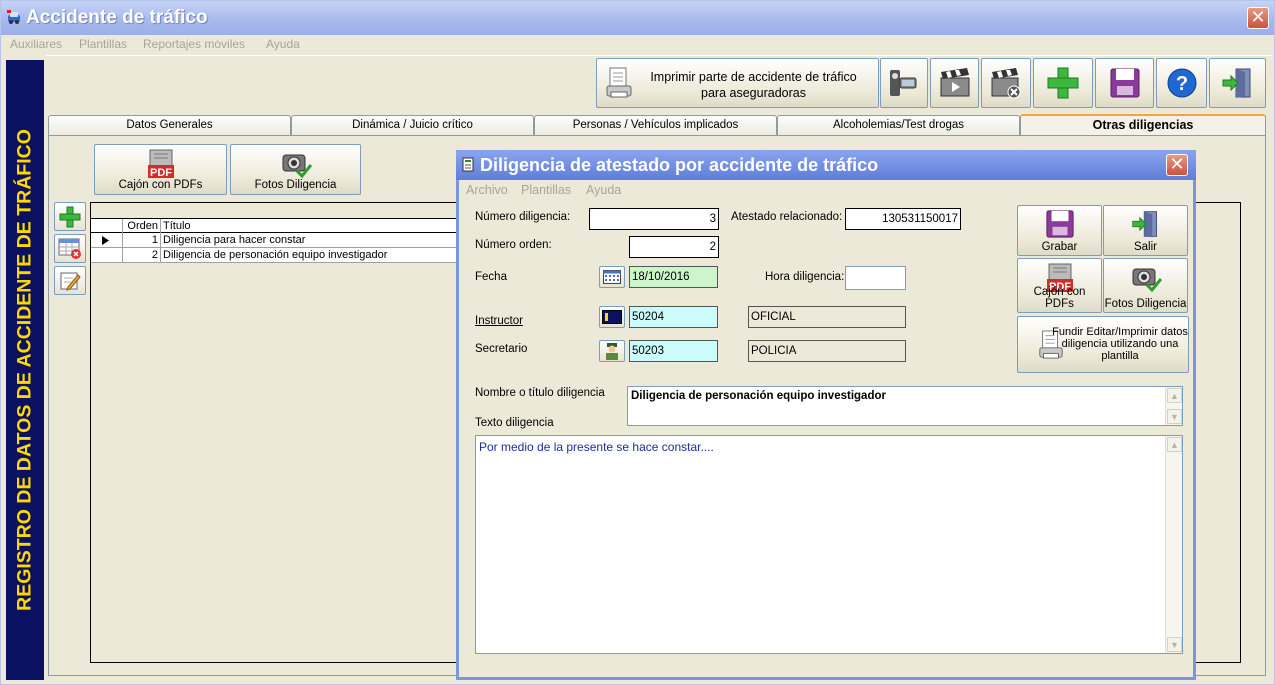 The width and height of the screenshot is (1275, 685). Describe the element at coordinates (673, 351) in the screenshot. I see `secretario-id-field: 50203` at that location.